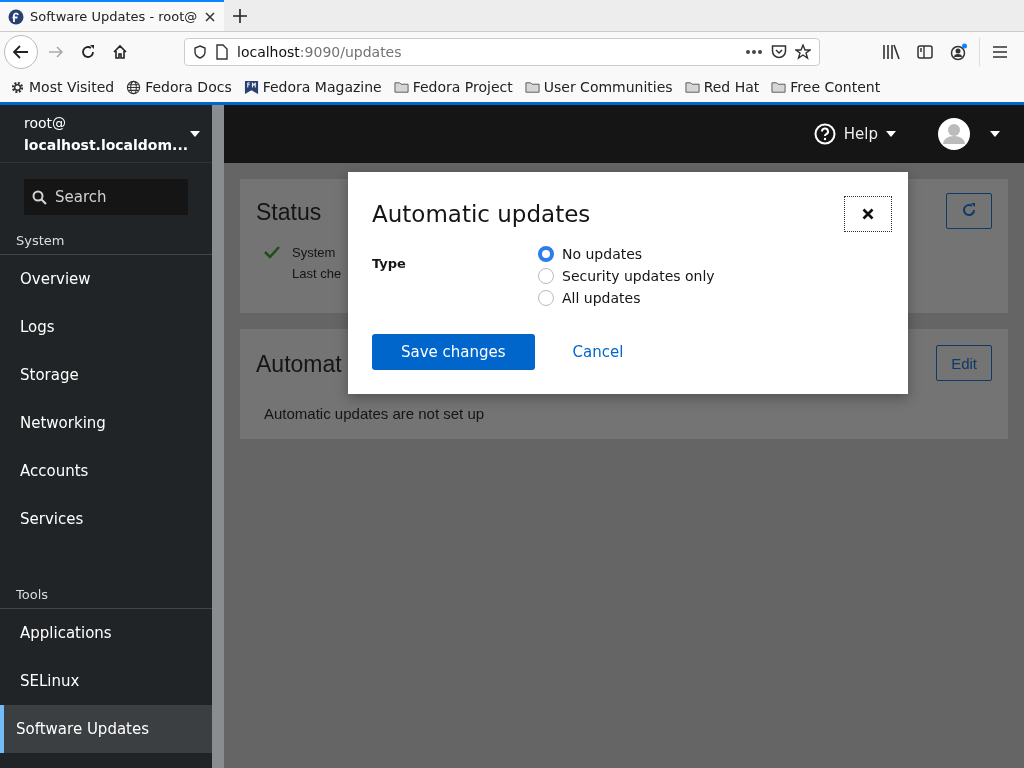 The width and height of the screenshot is (1024, 768). What do you see at coordinates (299, 364) in the screenshot?
I see `card-title: Automat` at bounding box center [299, 364].